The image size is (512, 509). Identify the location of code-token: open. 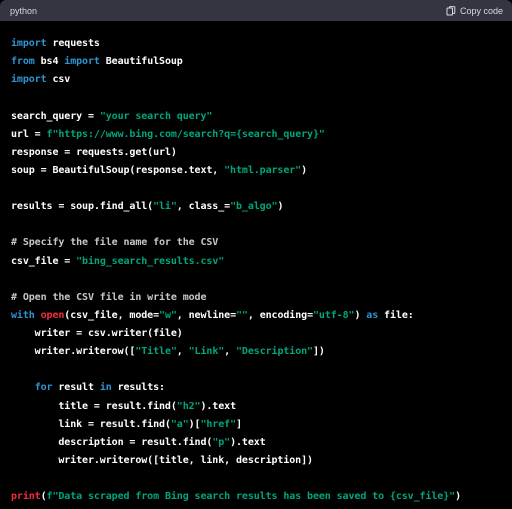
(52, 315).